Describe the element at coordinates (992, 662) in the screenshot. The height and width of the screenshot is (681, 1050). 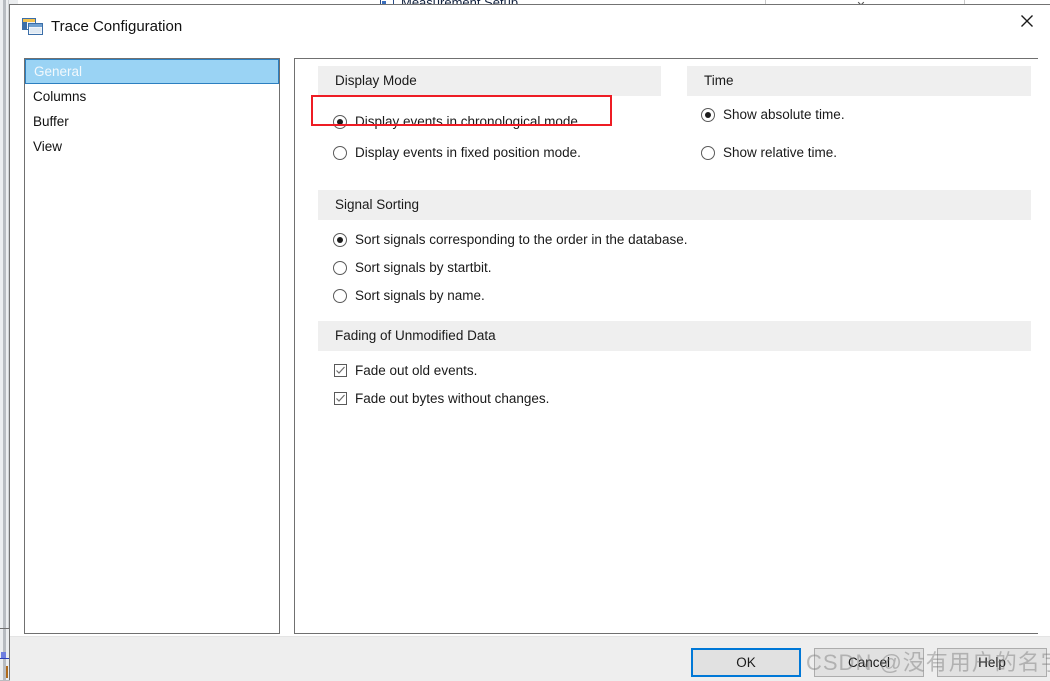
I see `help-button: Help` at that location.